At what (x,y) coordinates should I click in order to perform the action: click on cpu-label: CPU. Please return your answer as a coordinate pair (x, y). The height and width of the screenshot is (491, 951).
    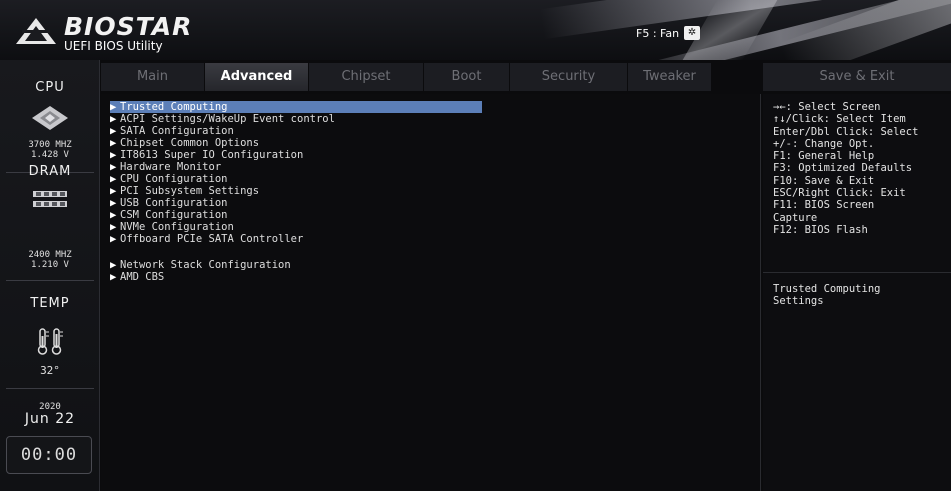
    Looking at the image, I should click on (50, 87).